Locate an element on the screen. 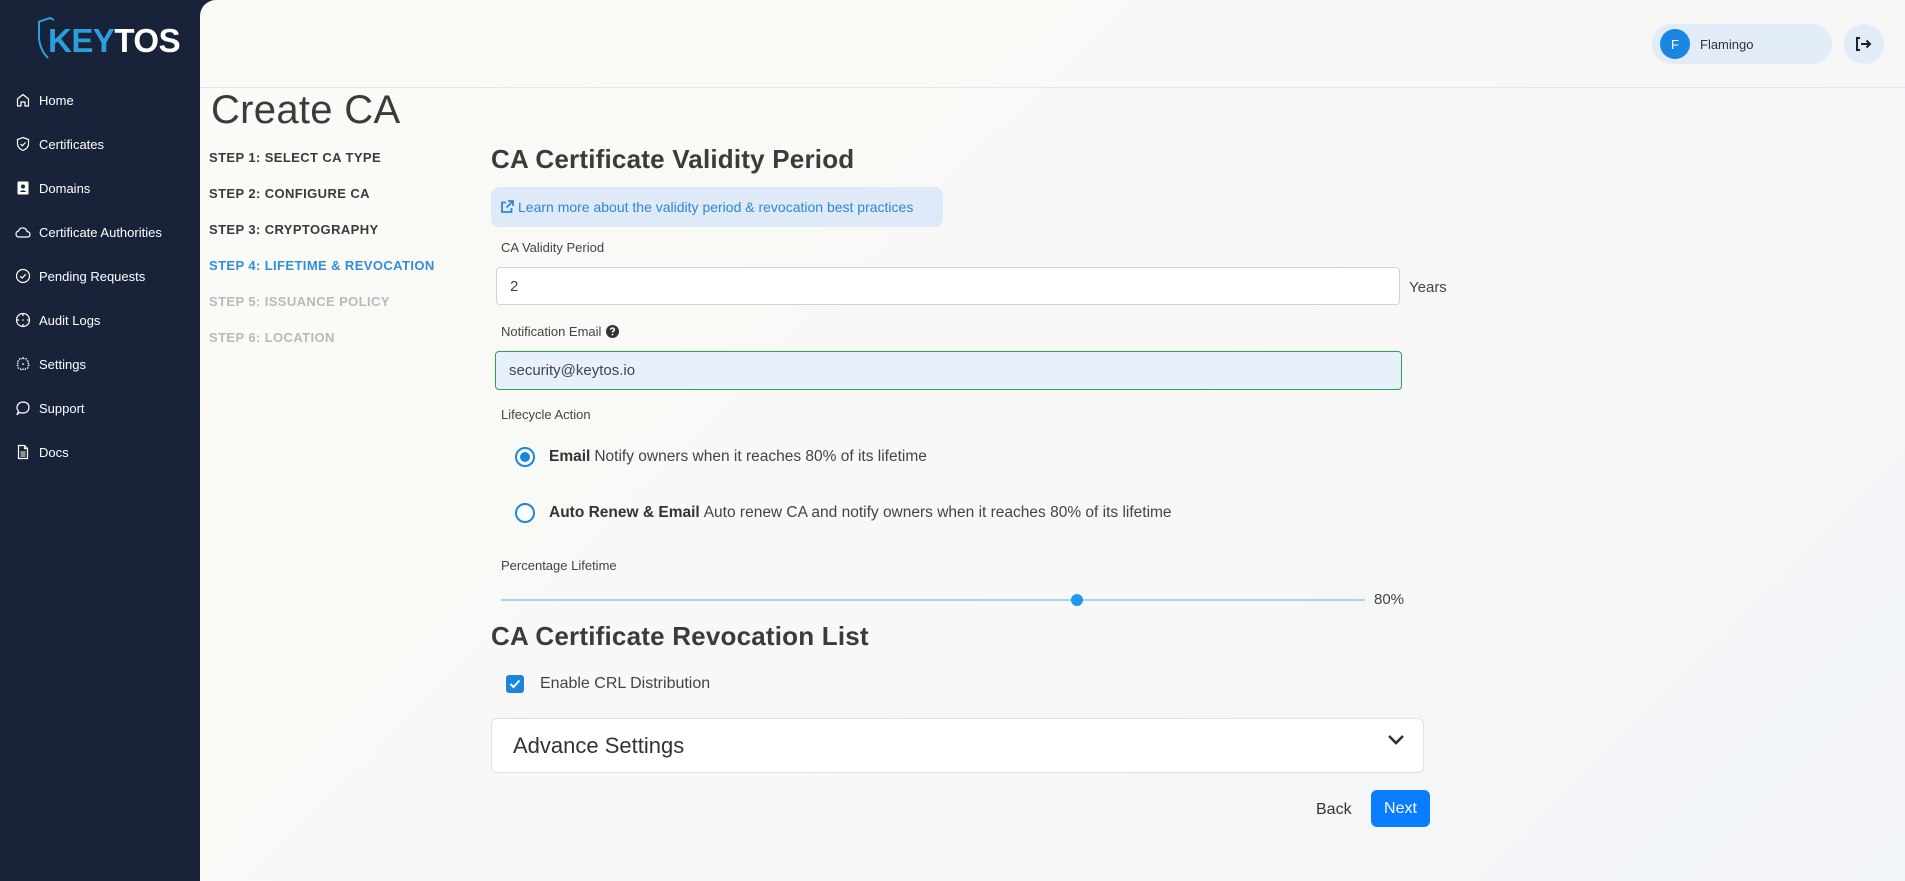 The image size is (1905, 881). keytos-logo: KEYTOS is located at coordinates (111, 39).